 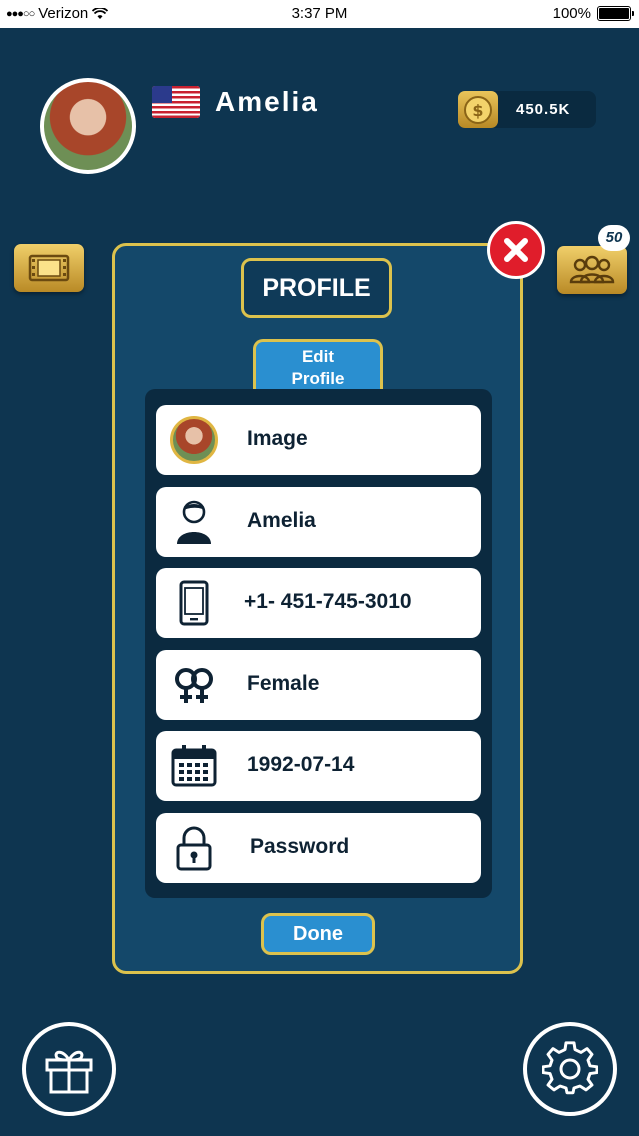 I want to click on status-bar-right: 100%, so click(x=593, y=13).